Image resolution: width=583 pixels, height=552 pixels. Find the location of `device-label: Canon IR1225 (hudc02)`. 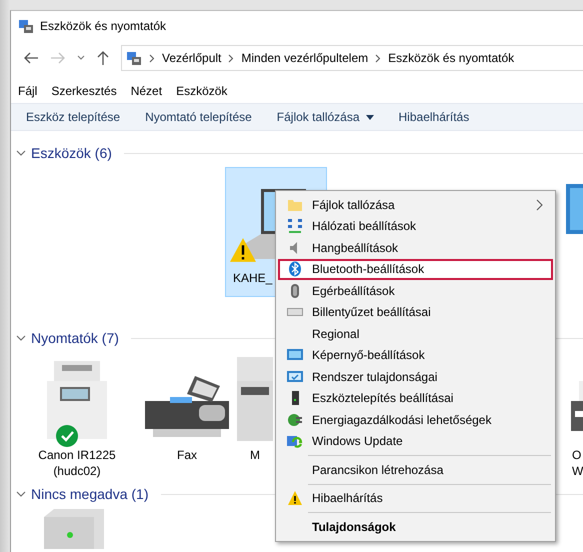

device-label: Canon IR1225 (hudc02) is located at coordinates (77, 463).